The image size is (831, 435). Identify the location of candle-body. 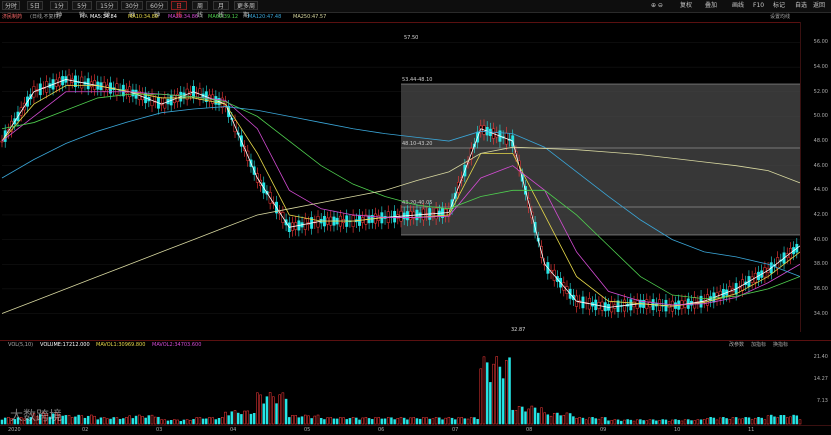
(2, 141).